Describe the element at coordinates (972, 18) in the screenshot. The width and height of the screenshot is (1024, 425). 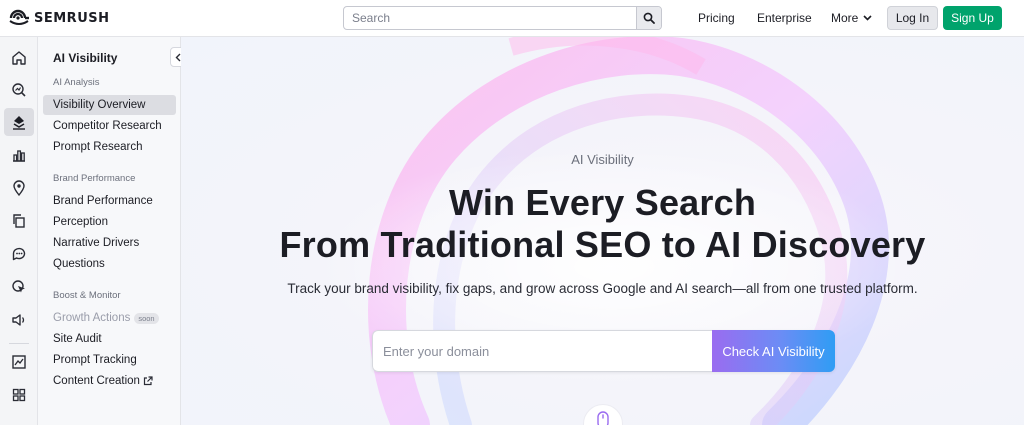
I see `signup-button: Sign Up` at that location.